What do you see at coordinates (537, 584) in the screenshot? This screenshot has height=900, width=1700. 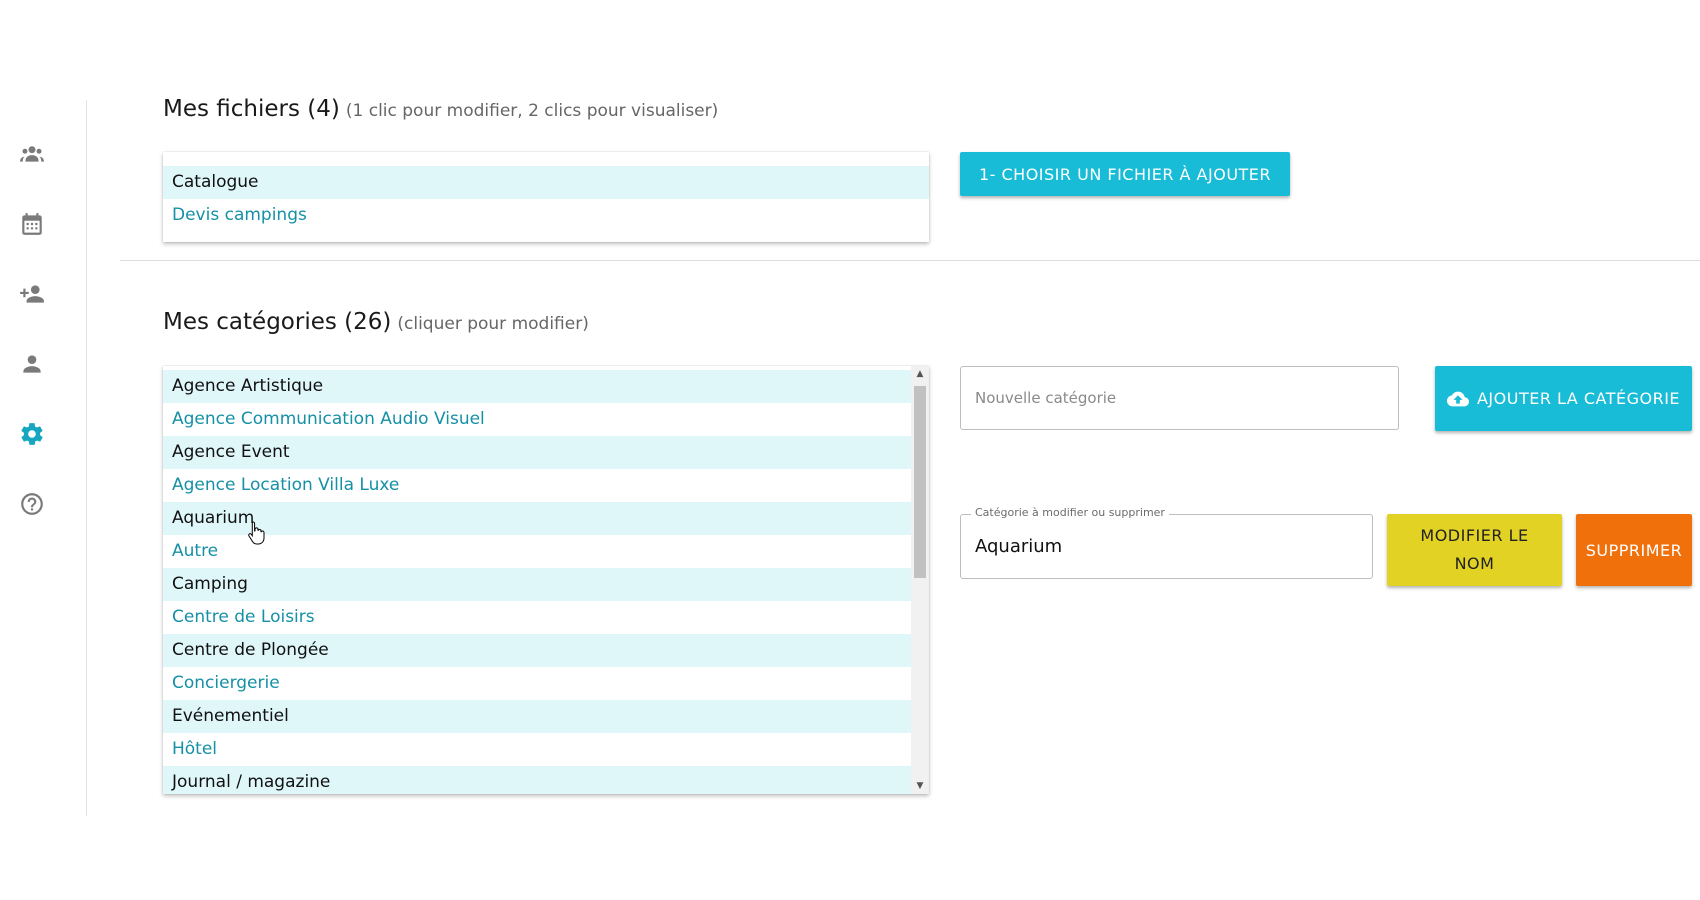 I see `category-item: Camping` at bounding box center [537, 584].